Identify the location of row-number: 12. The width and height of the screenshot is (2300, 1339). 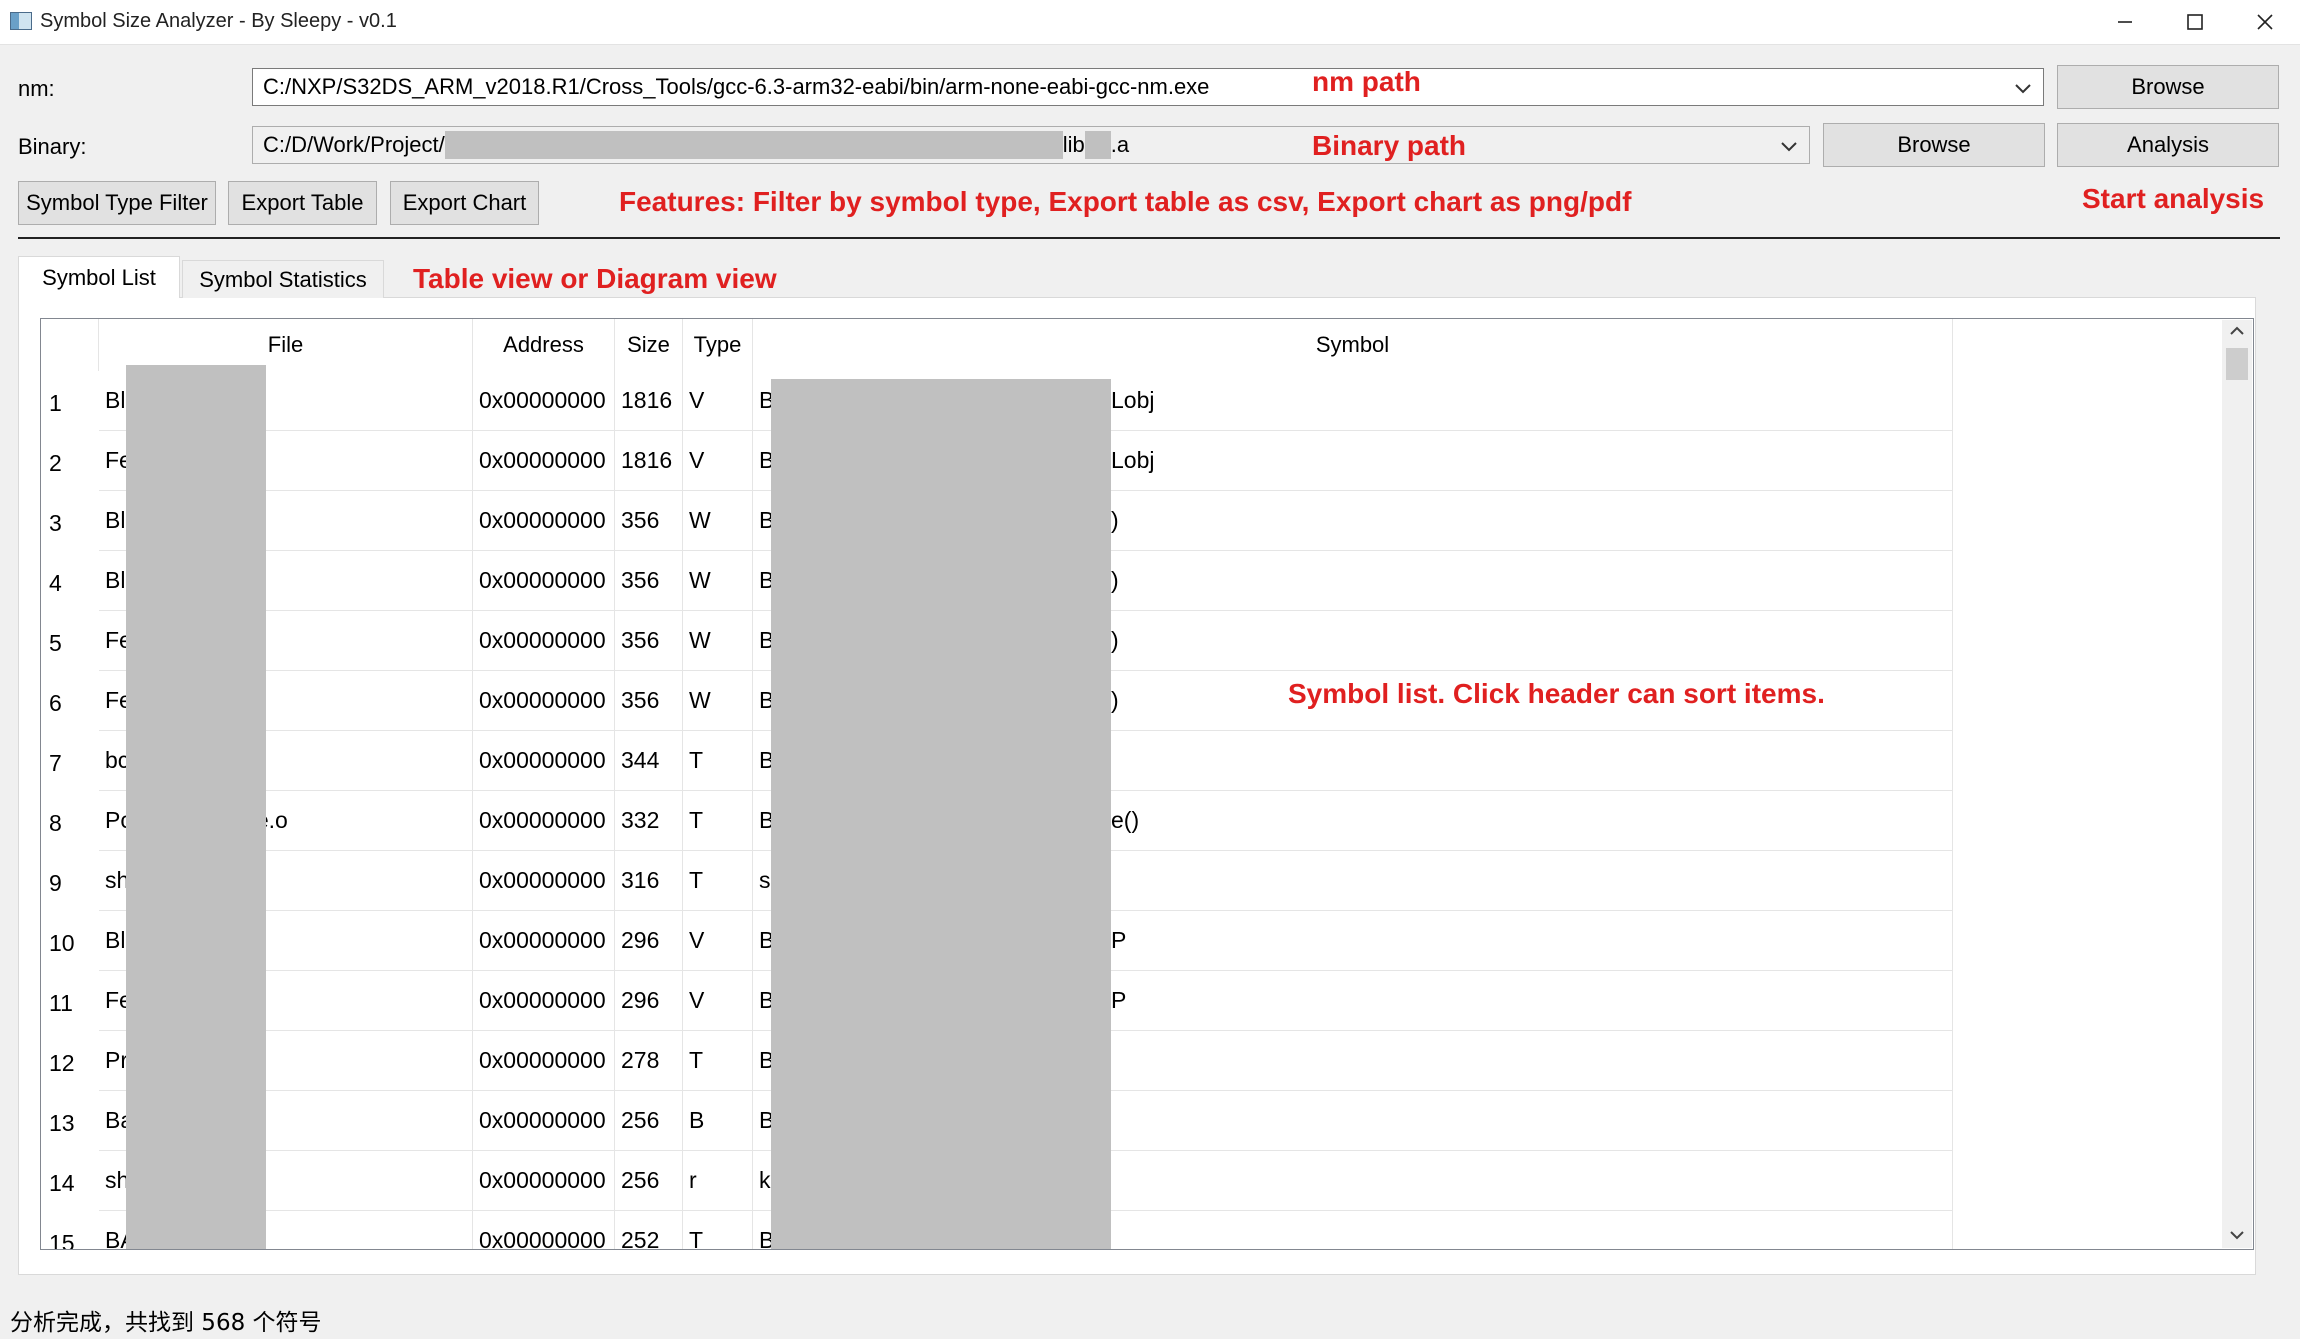
(62, 1062).